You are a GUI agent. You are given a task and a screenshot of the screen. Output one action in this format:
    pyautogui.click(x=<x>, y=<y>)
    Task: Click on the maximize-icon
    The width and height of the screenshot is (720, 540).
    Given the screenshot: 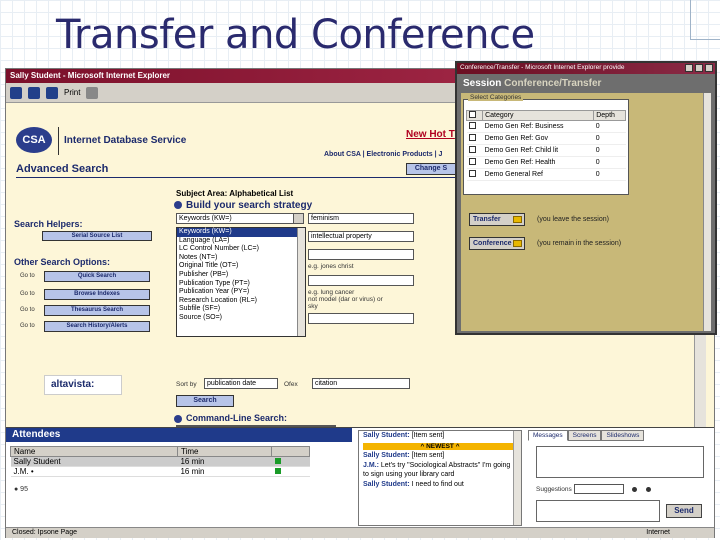 What is the action you would take?
    pyautogui.click(x=699, y=68)
    